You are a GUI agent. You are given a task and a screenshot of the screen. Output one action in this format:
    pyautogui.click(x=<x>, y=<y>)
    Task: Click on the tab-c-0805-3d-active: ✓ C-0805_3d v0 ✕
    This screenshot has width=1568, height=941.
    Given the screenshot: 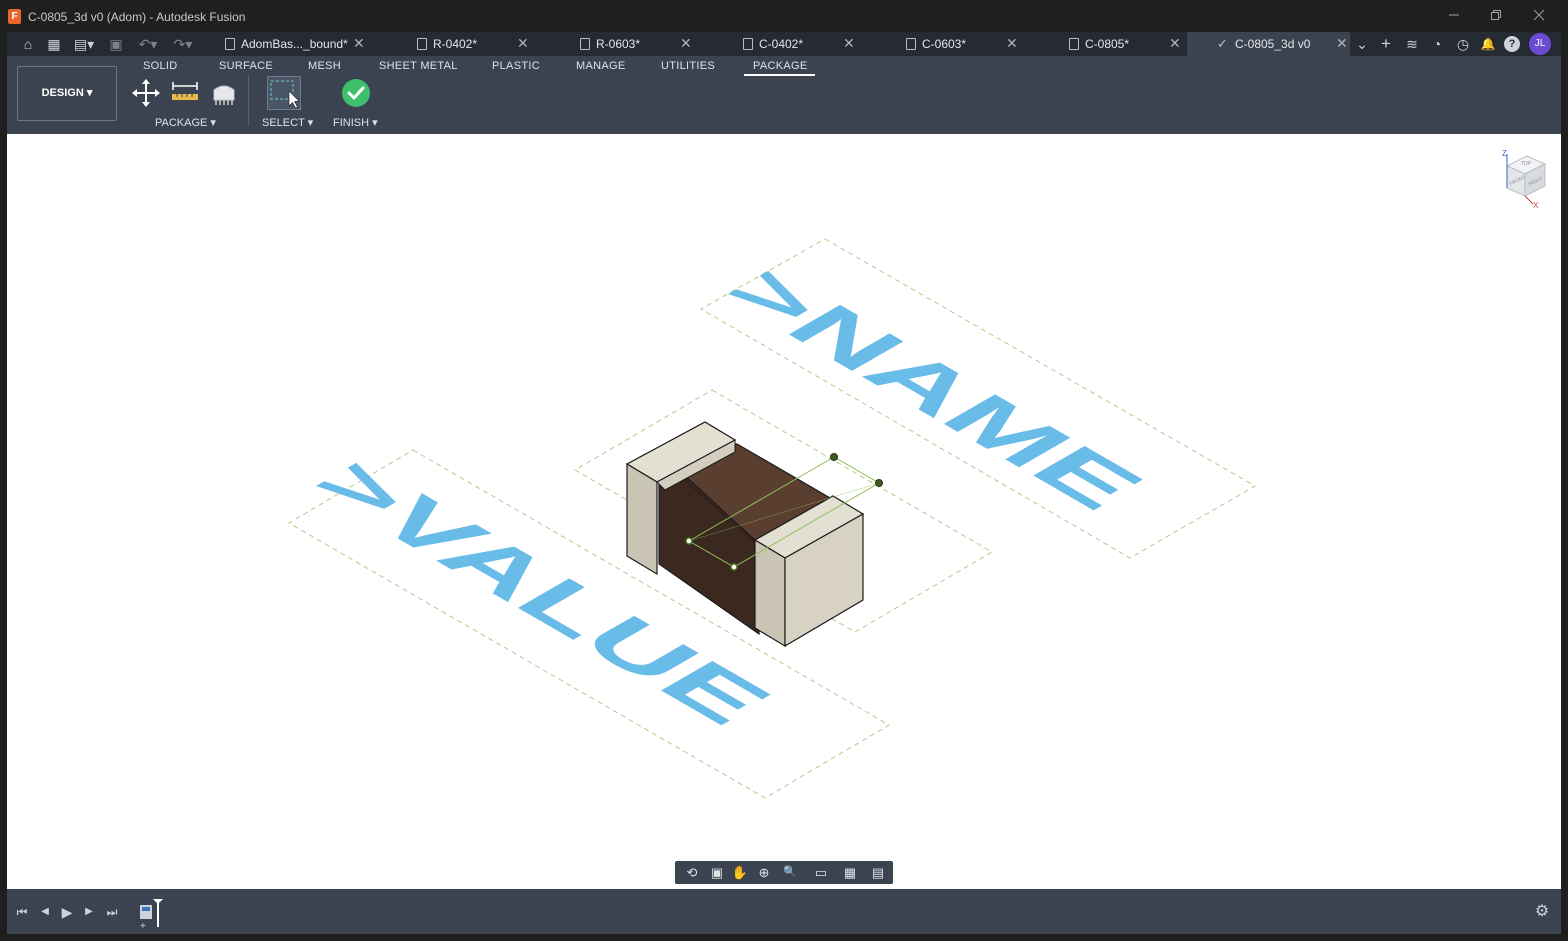 What is the action you would take?
    pyautogui.click(x=1268, y=44)
    